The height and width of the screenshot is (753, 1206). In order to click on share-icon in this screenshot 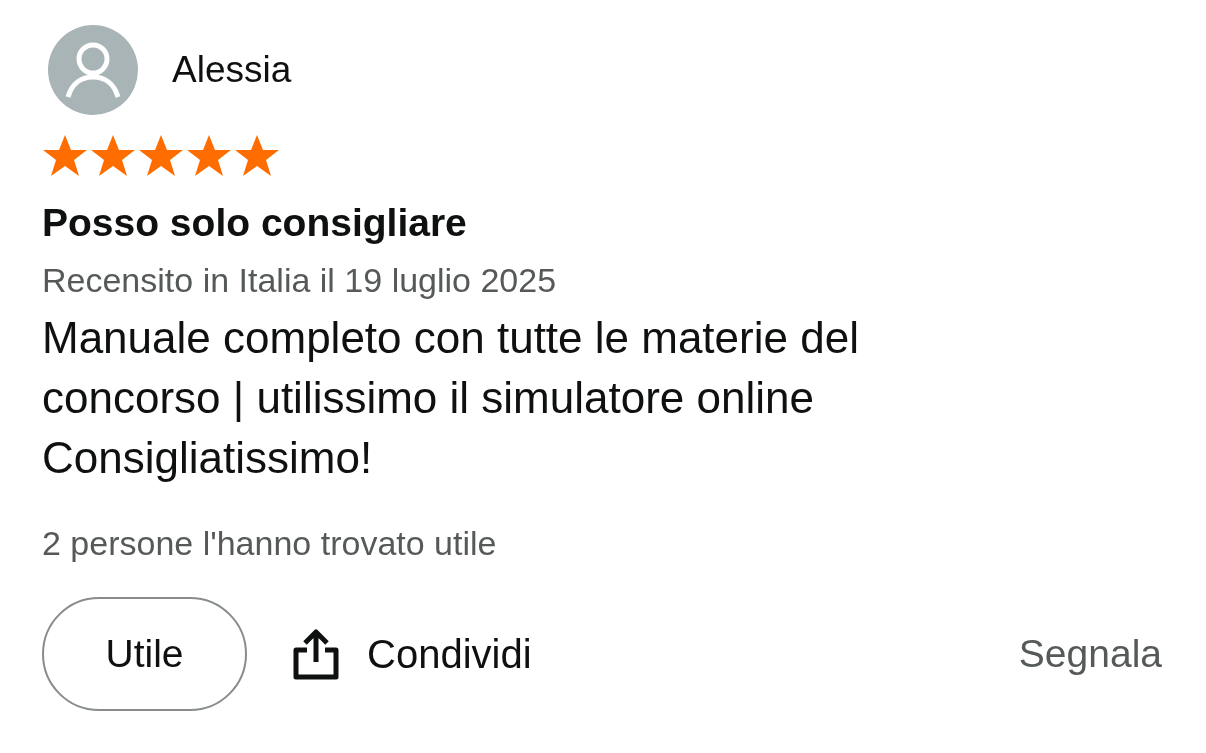, I will do `click(316, 654)`.